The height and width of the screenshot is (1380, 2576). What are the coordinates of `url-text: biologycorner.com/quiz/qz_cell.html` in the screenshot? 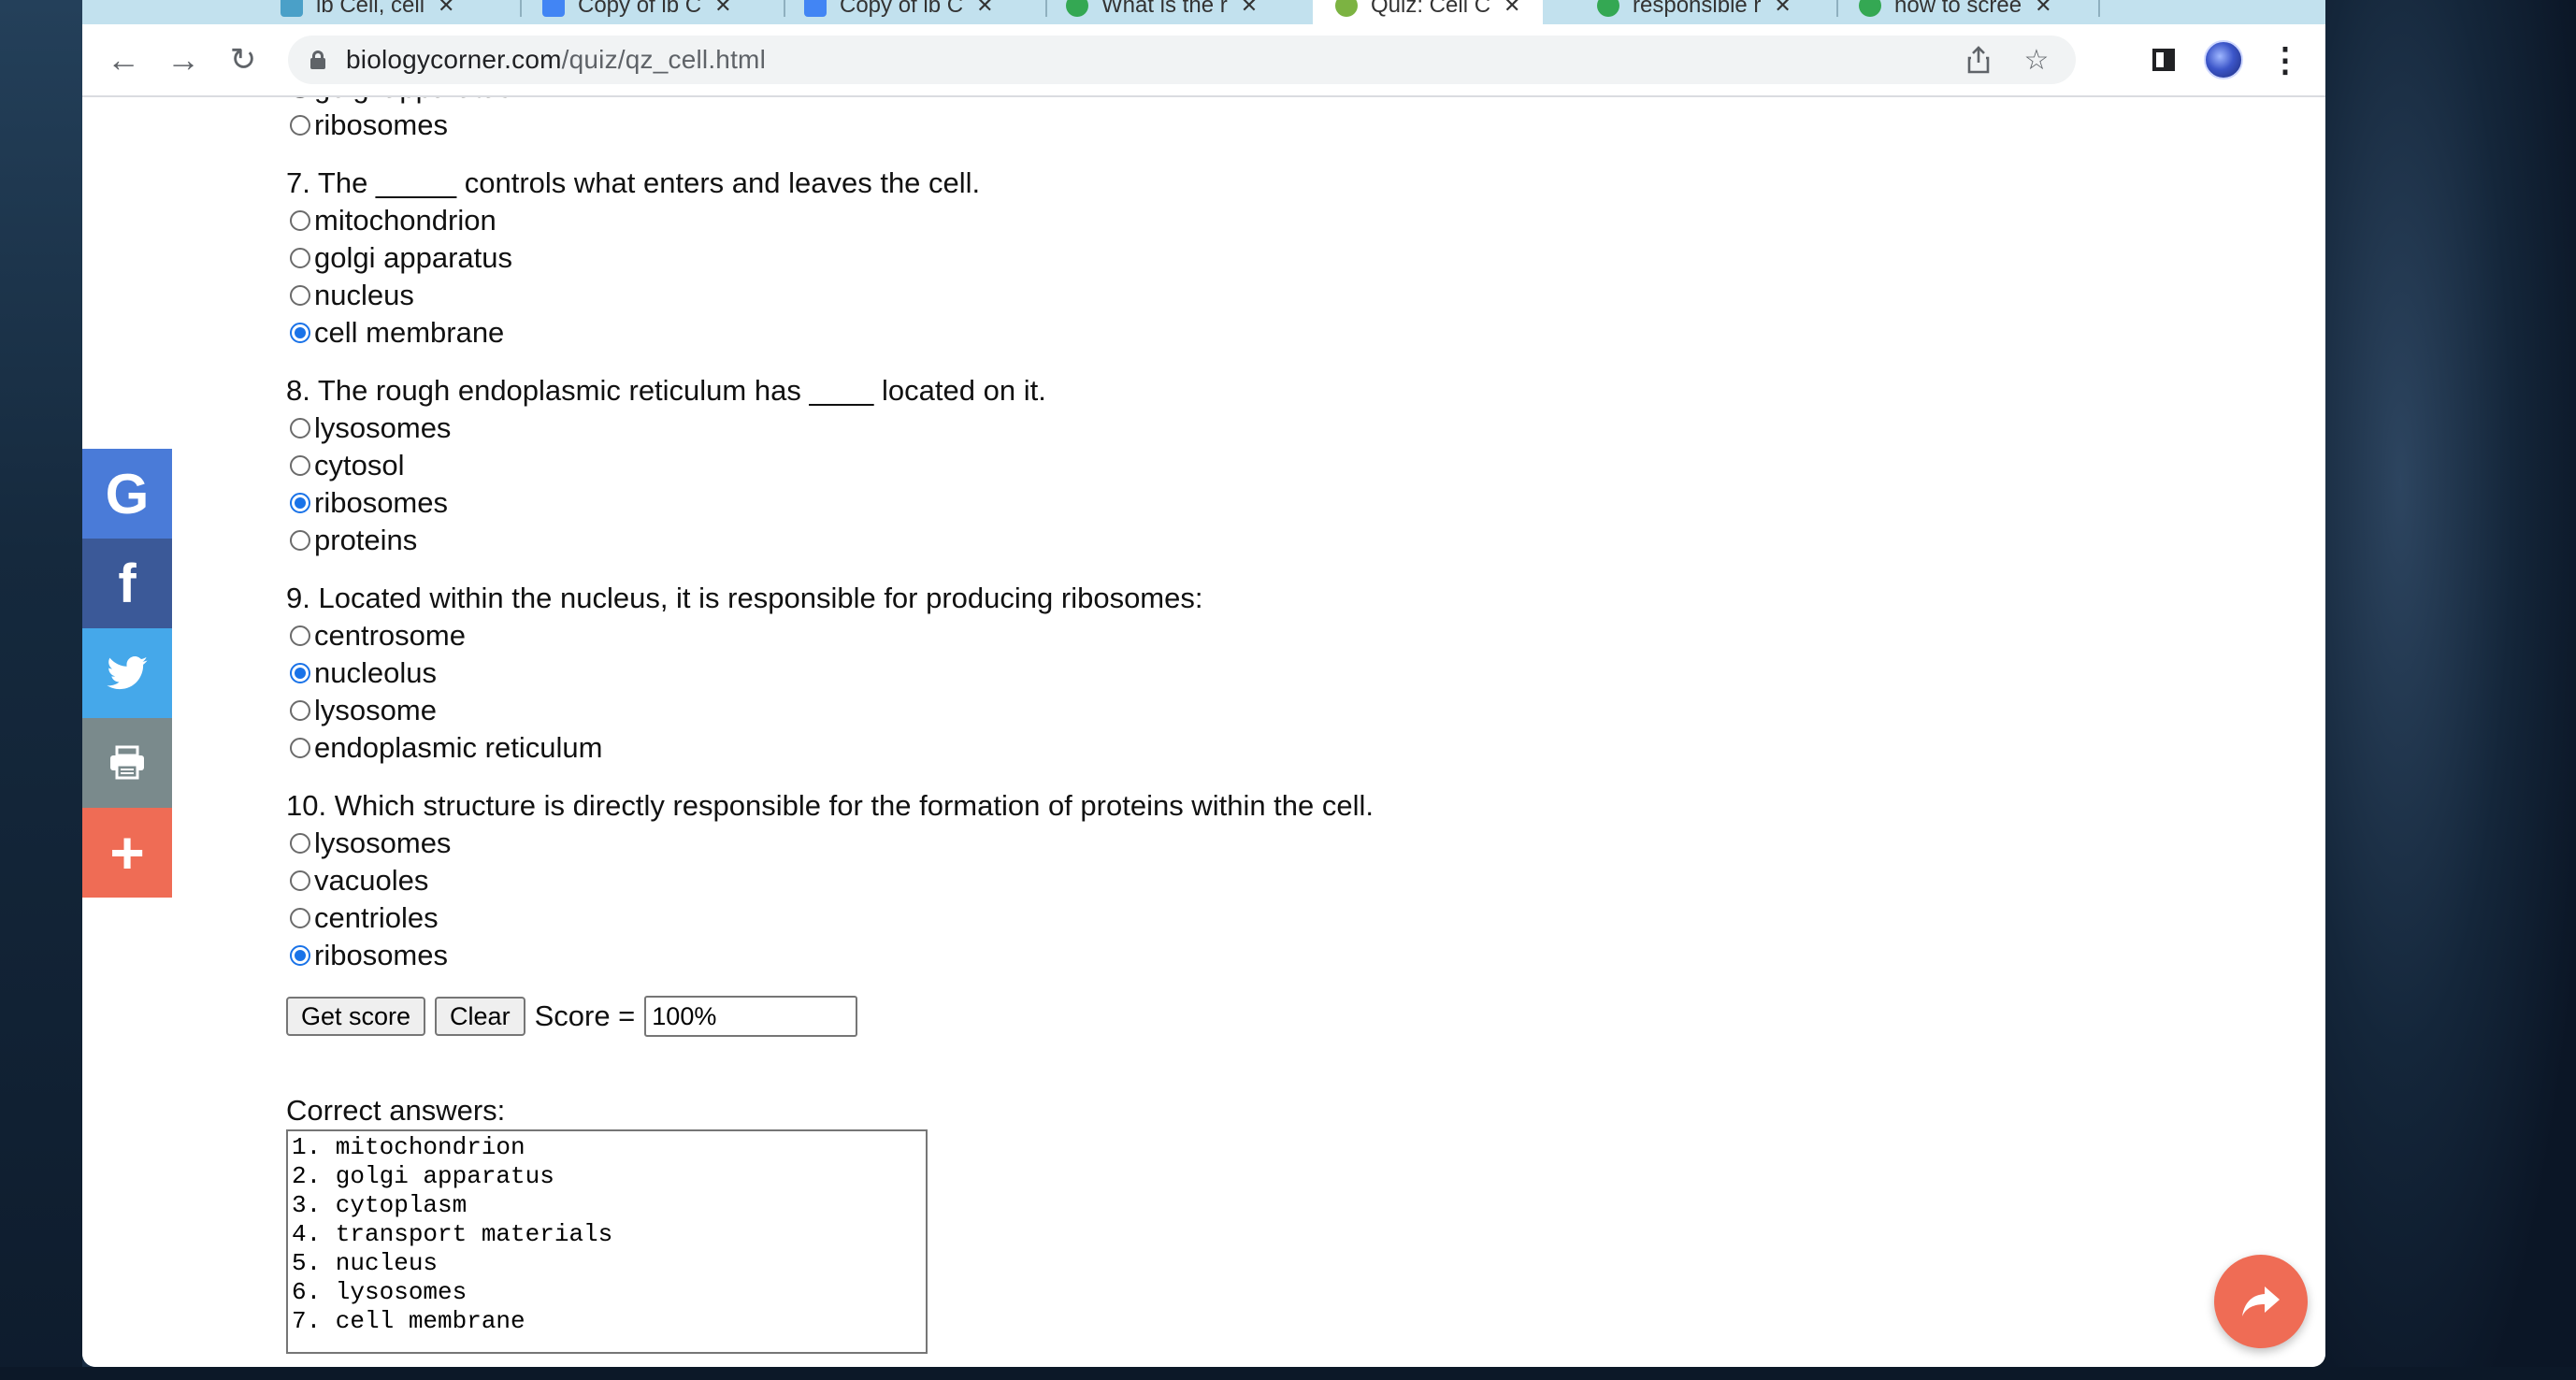 It's located at (556, 60).